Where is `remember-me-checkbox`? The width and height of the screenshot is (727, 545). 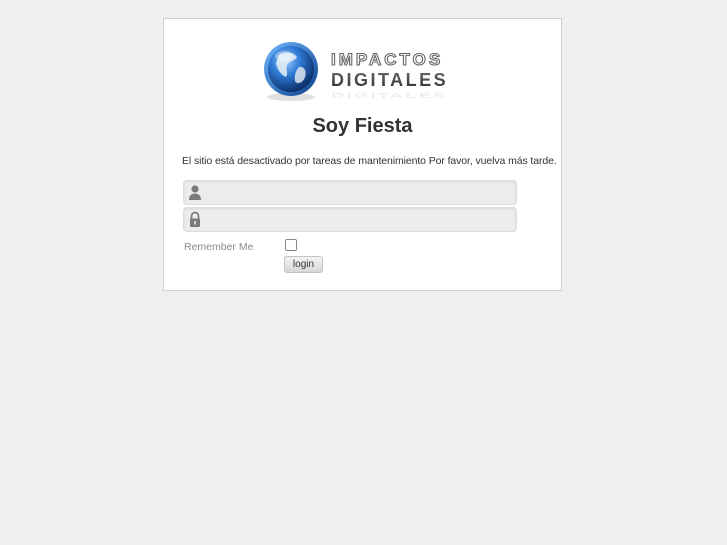 remember-me-checkbox is located at coordinates (291, 245).